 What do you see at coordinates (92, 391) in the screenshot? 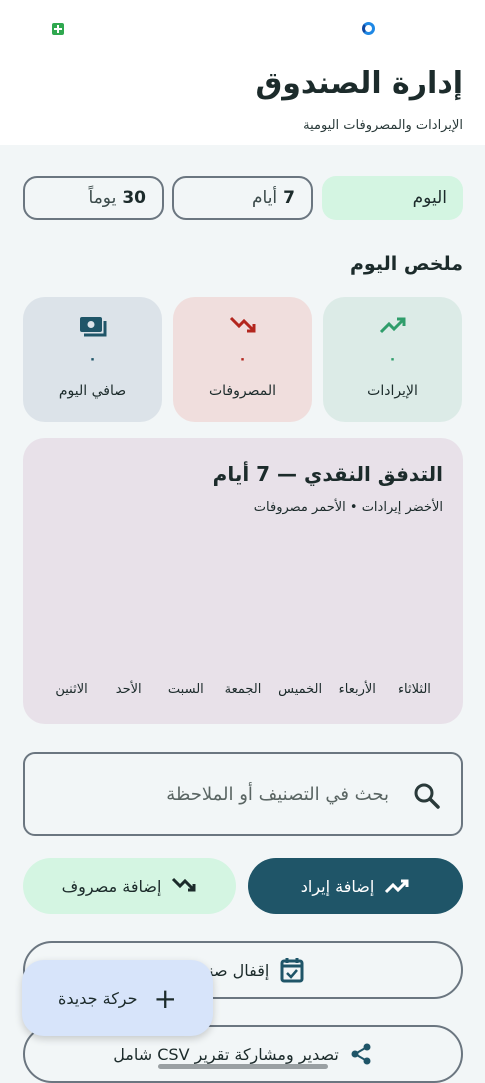
I see `net-label: صافي اليوم` at bounding box center [92, 391].